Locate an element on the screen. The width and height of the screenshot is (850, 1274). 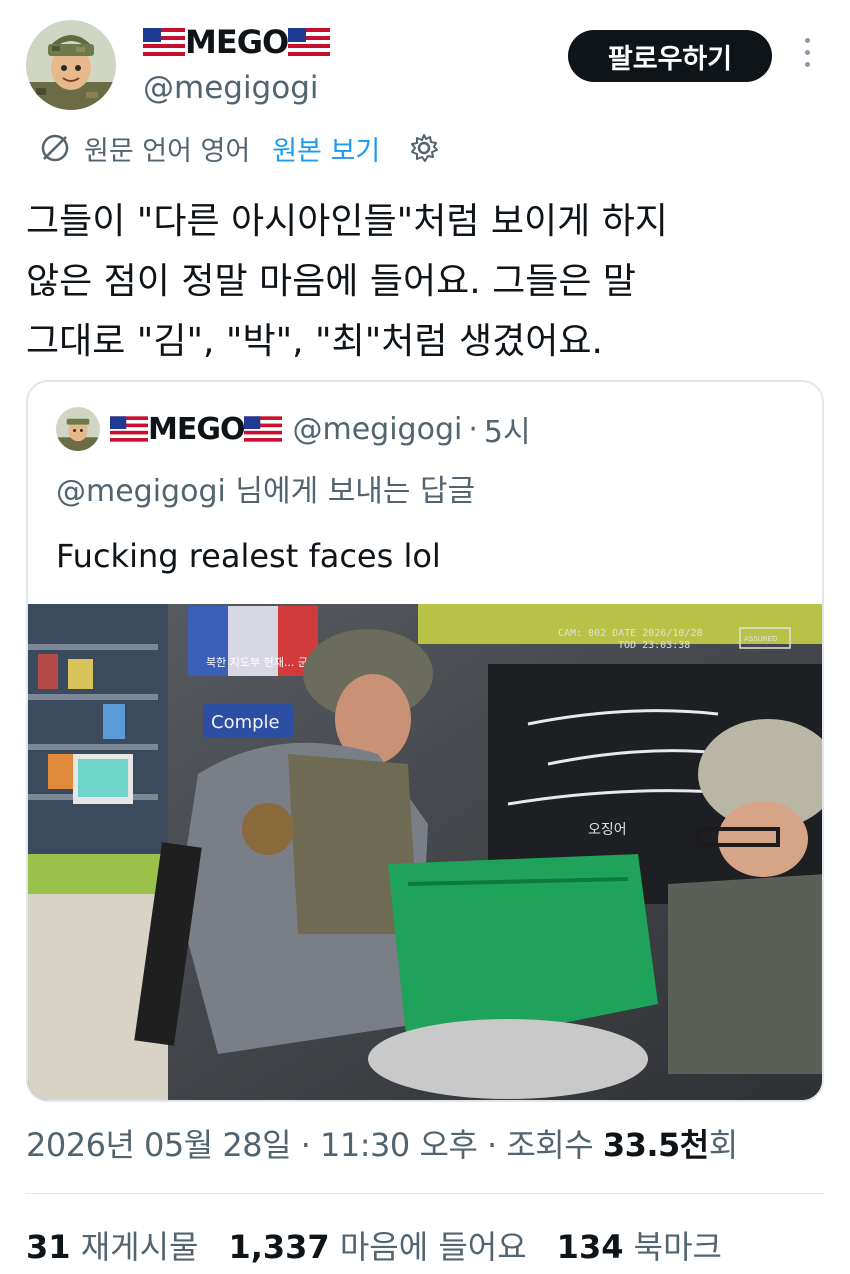
post-datetime: 2026년 05월 28일 · 11:30 오후 · 조회수 is located at coordinates (314, 1145).